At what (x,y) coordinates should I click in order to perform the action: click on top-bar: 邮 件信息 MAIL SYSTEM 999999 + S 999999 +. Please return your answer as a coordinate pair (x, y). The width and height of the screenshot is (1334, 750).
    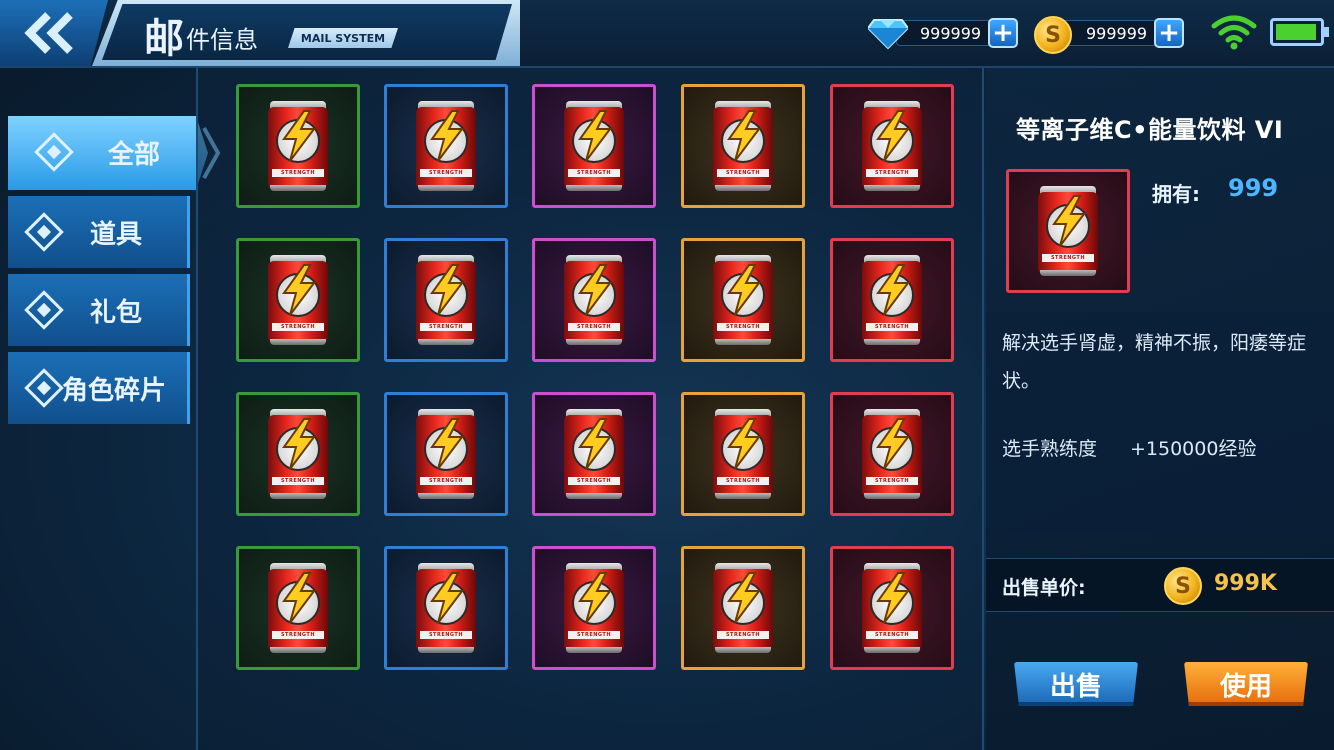
    Looking at the image, I should click on (667, 34).